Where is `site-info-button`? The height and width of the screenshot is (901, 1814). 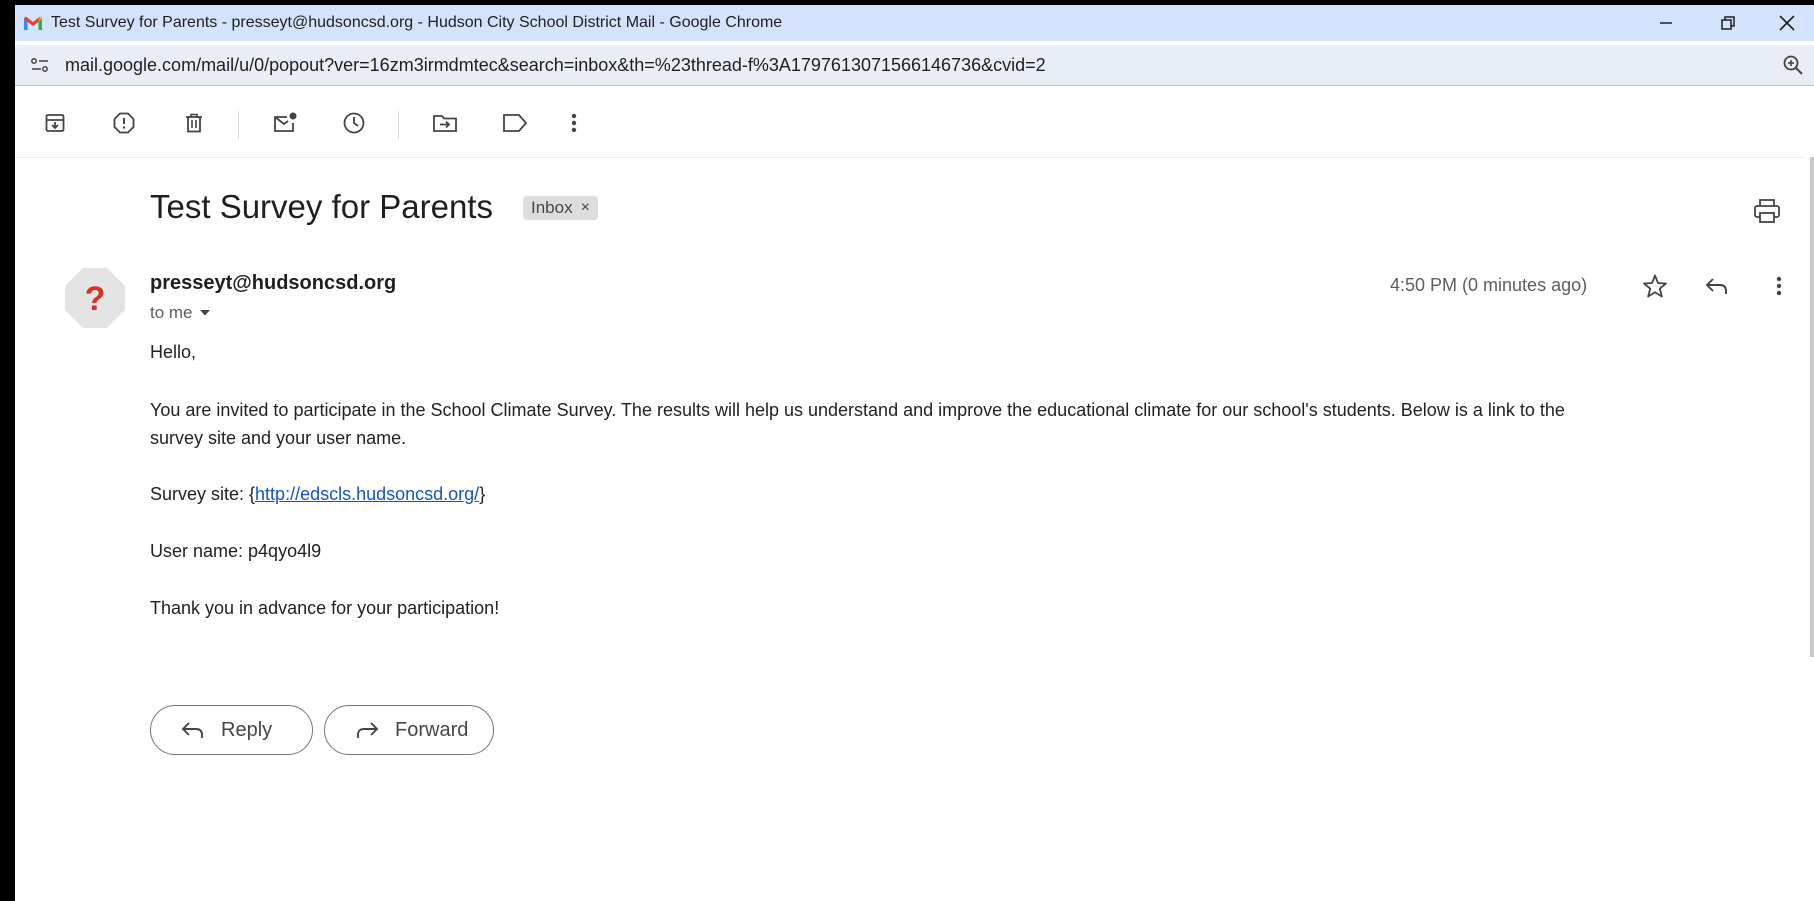 site-info-button is located at coordinates (40, 65).